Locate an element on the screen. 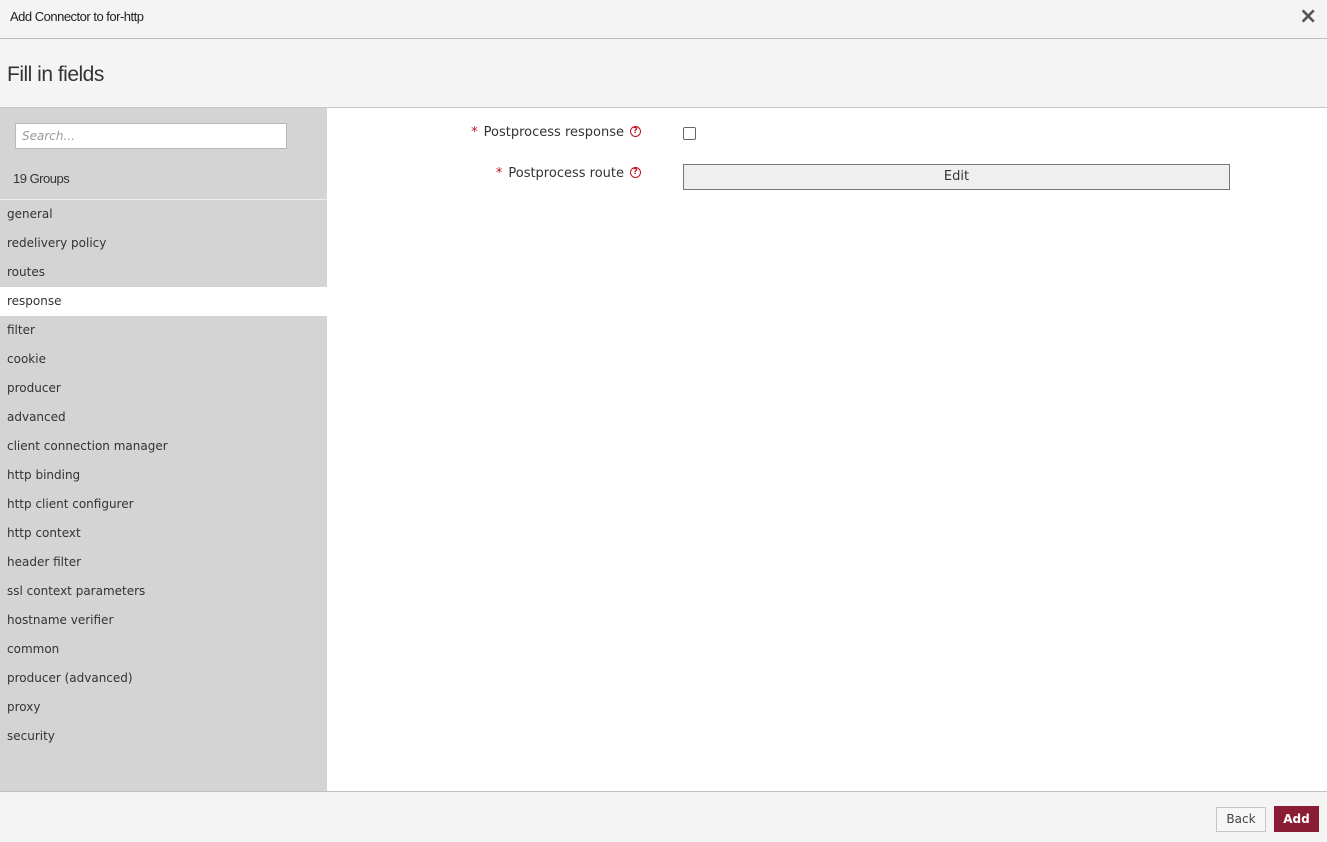 Image resolution: width=1327 pixels, height=842 pixels. field-label-wrap: * Postprocess route? is located at coordinates (568, 173).